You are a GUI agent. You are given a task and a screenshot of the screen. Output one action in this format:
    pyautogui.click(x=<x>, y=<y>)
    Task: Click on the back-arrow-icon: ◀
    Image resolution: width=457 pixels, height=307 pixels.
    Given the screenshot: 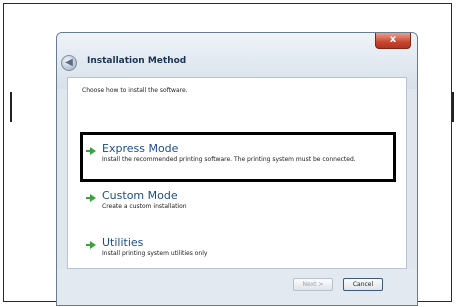 What is the action you would take?
    pyautogui.click(x=69, y=63)
    